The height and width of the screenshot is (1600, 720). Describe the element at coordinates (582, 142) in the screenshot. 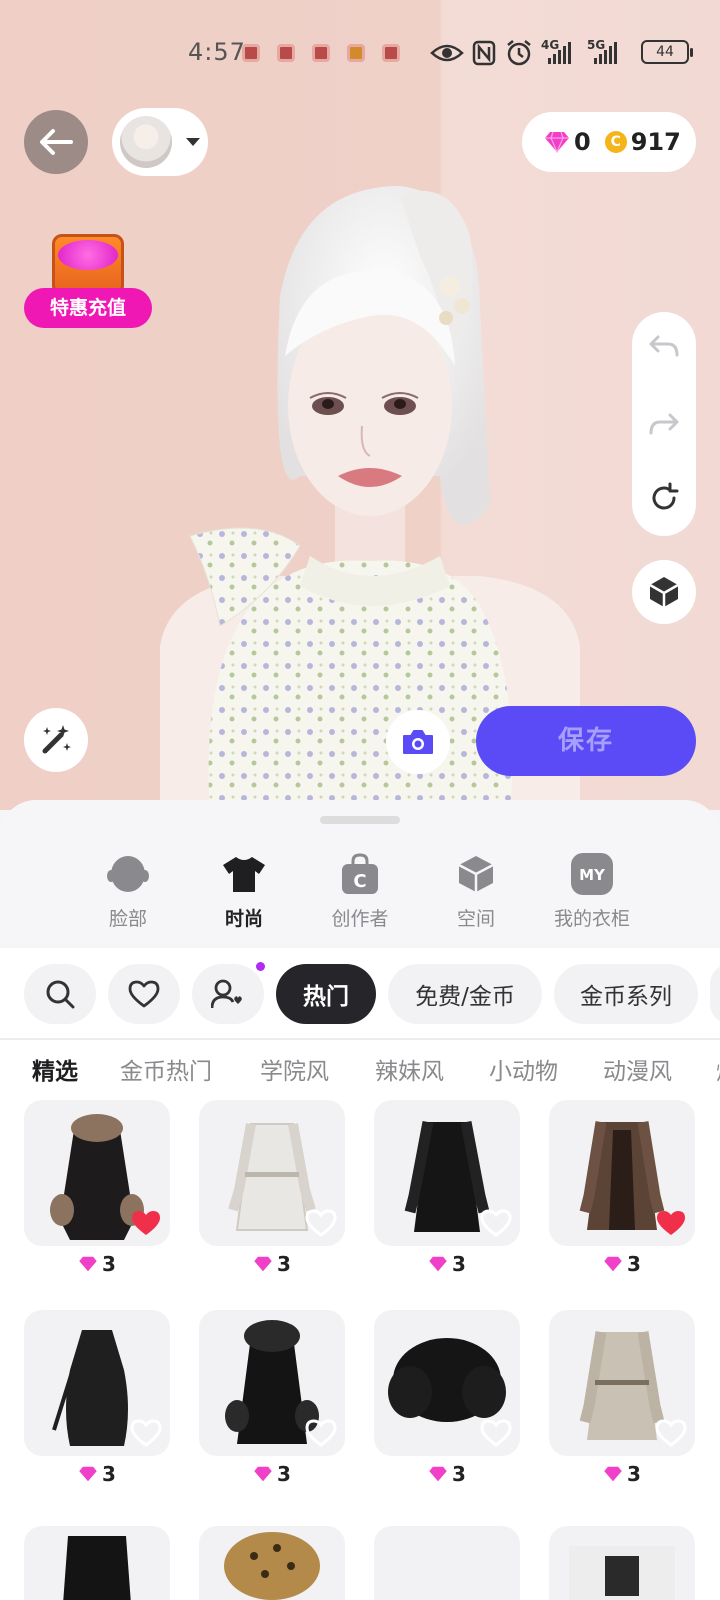

I see `gem-balance: 0` at that location.